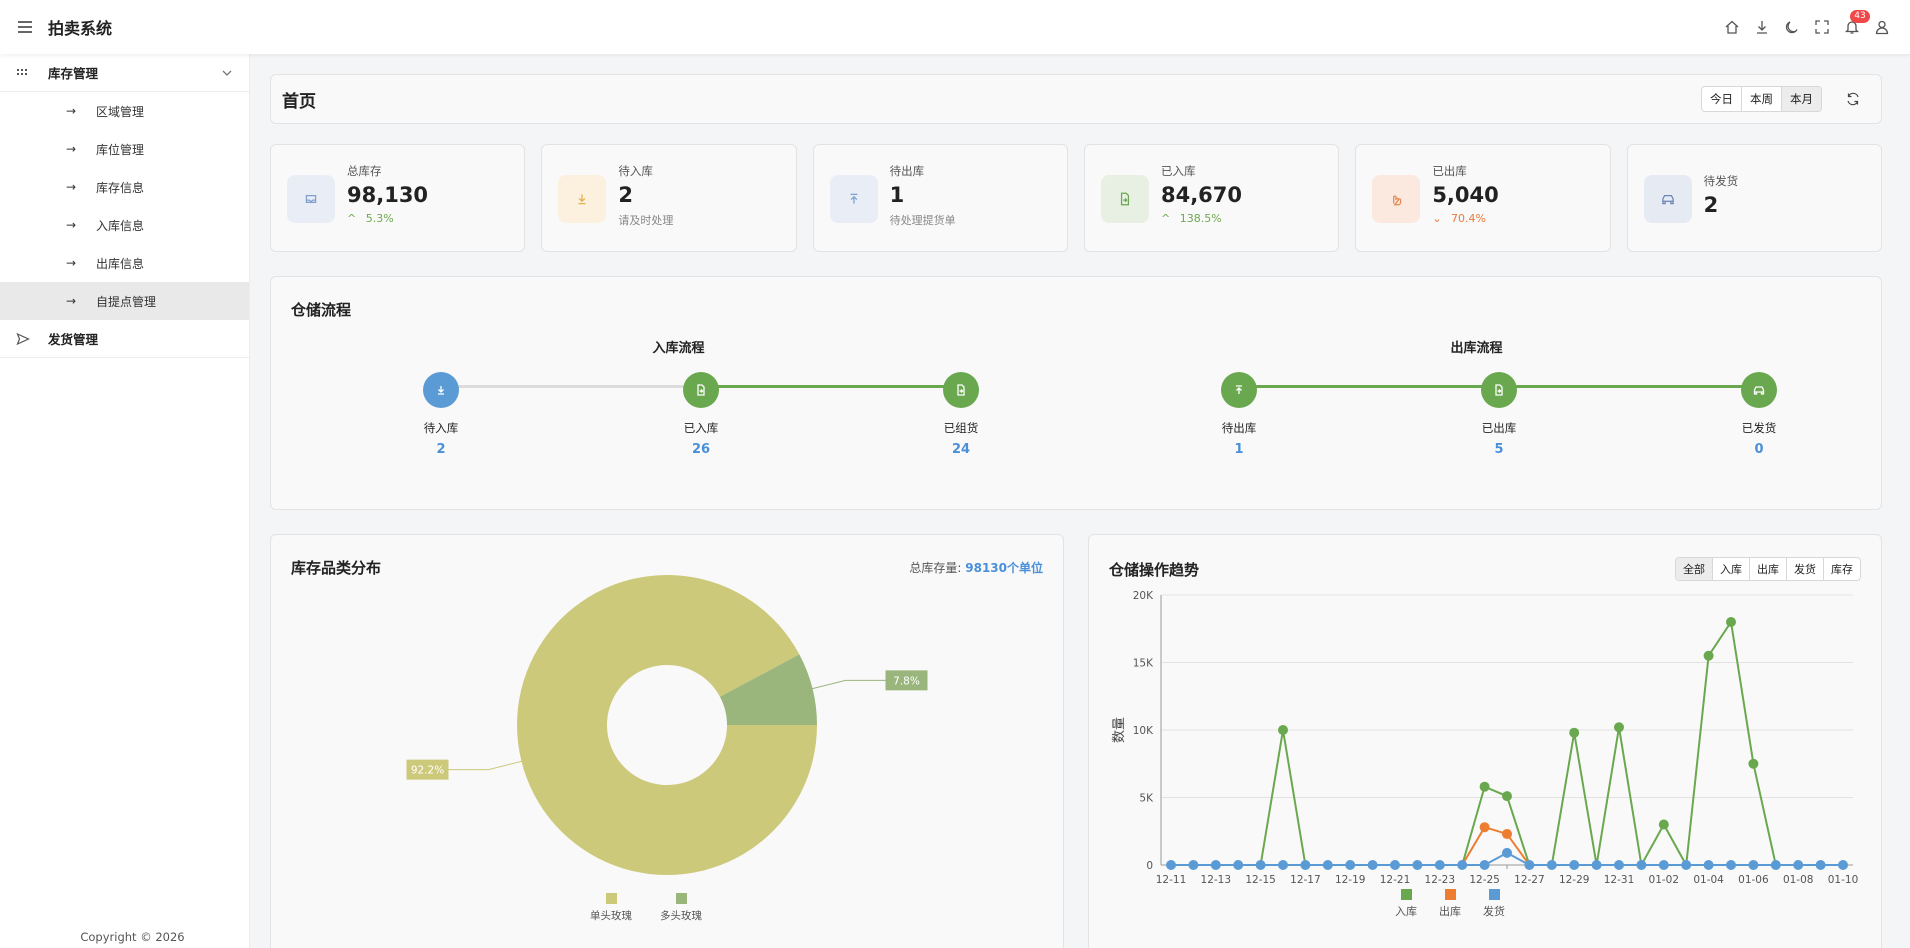 The image size is (1910, 948). I want to click on nav-group-inventory: 库存管理, so click(124, 73).